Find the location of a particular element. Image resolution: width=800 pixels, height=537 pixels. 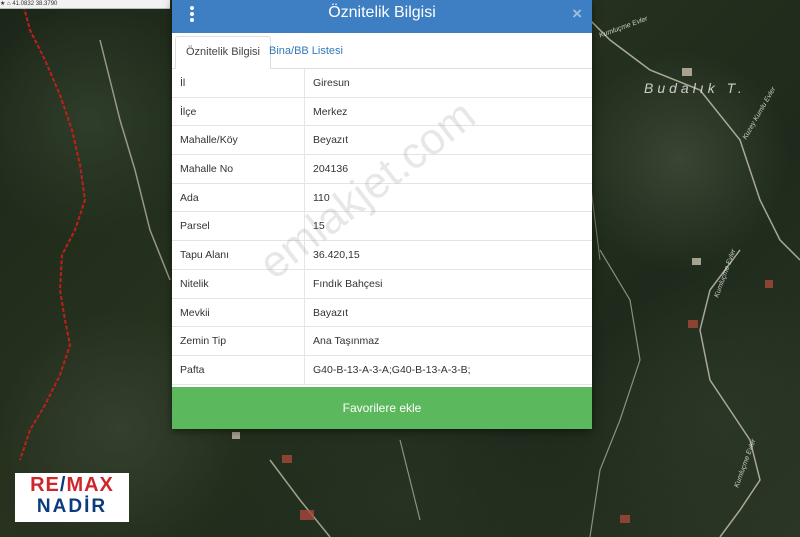

table-row: Nitelik Fındık Bahçesi is located at coordinates (382, 284).